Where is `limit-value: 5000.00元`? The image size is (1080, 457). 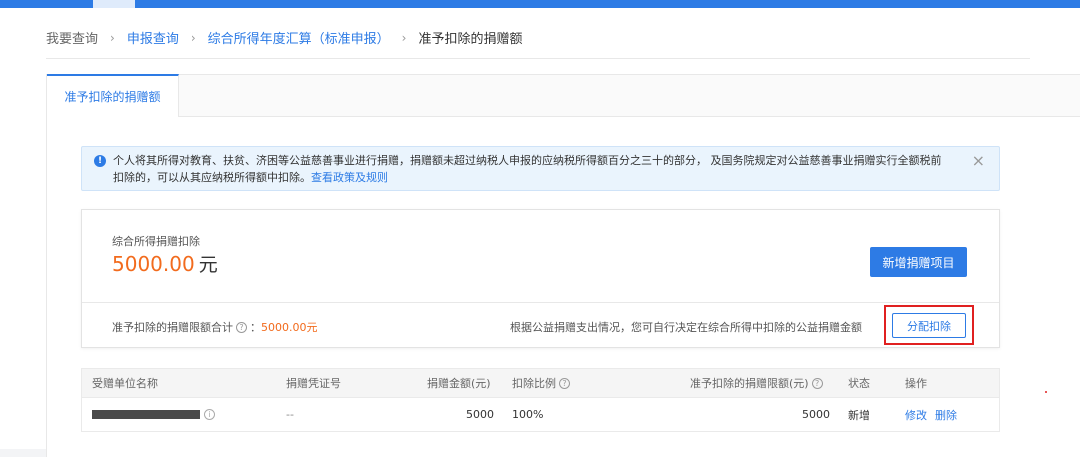
limit-value: 5000.00元 is located at coordinates (289, 327).